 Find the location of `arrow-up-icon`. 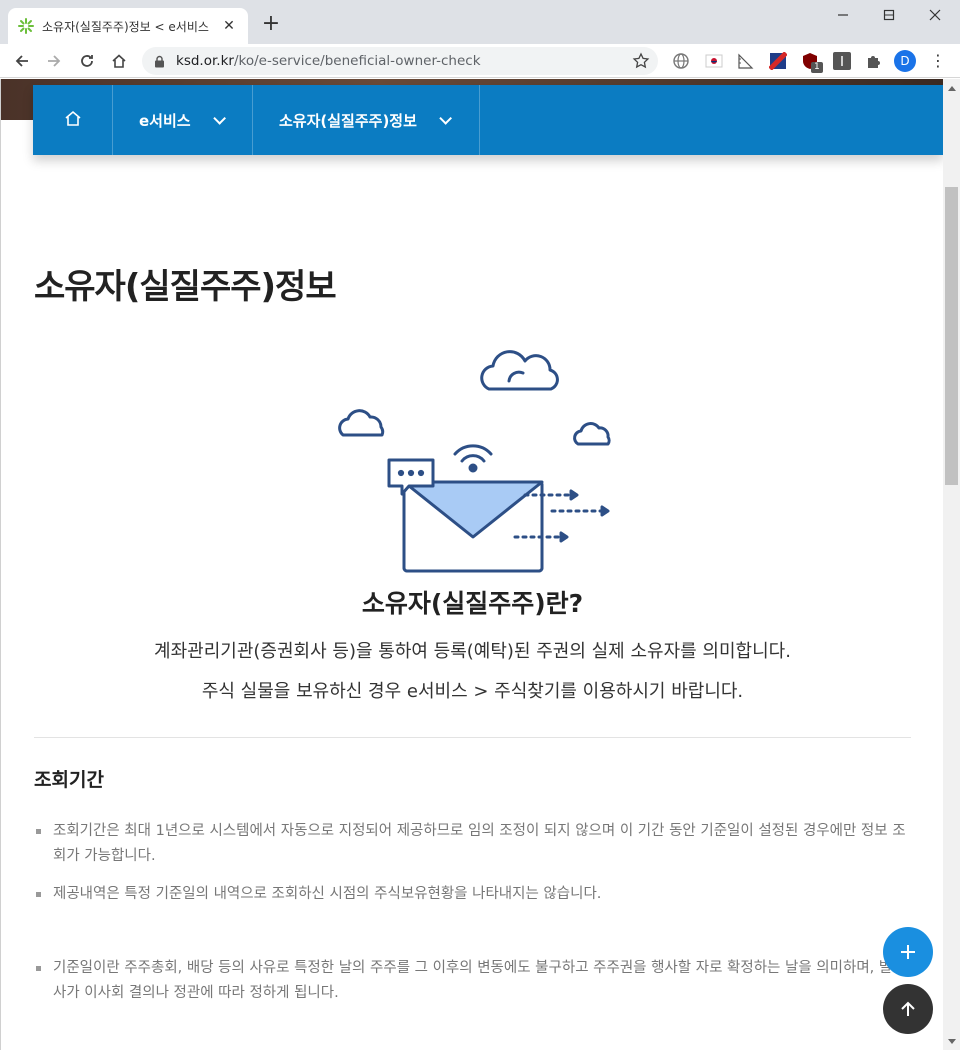

arrow-up-icon is located at coordinates (908, 1008).